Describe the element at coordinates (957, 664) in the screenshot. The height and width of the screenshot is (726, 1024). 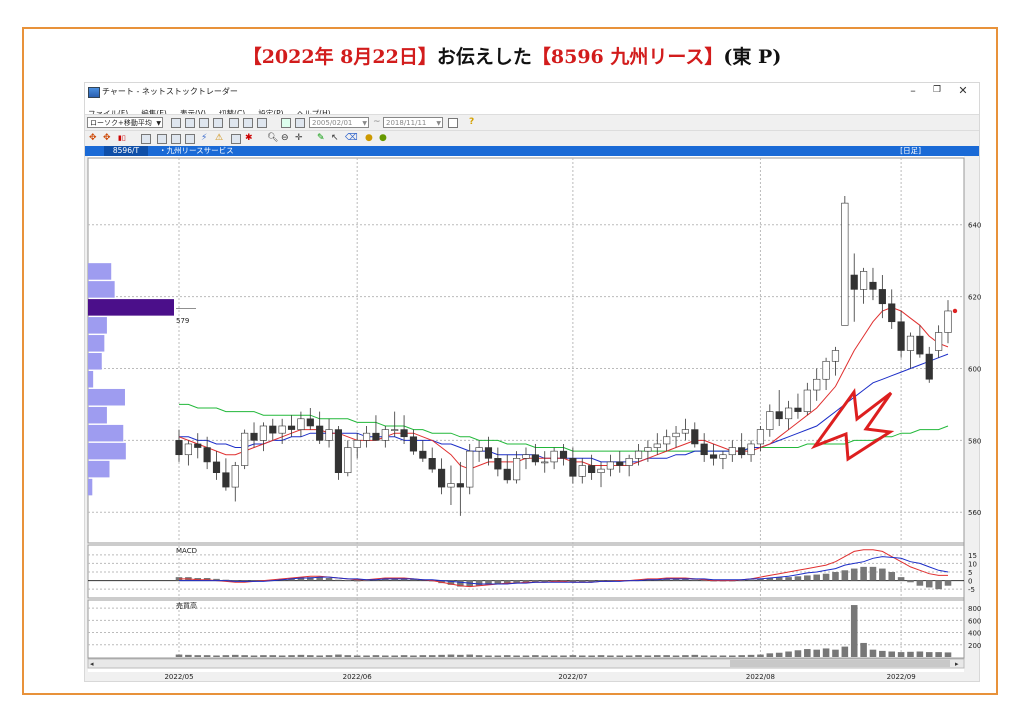
I see `scroll-right-icon: ▸` at that location.